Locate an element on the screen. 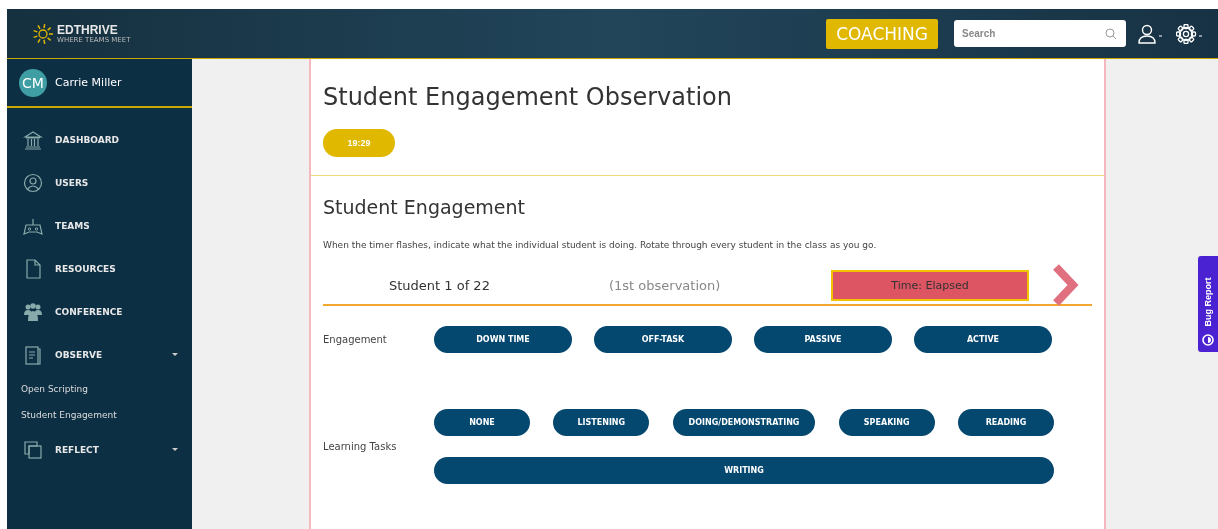 This screenshot has width=1218, height=529. sidebar-subitem: Student Engagement is located at coordinates (99, 415).